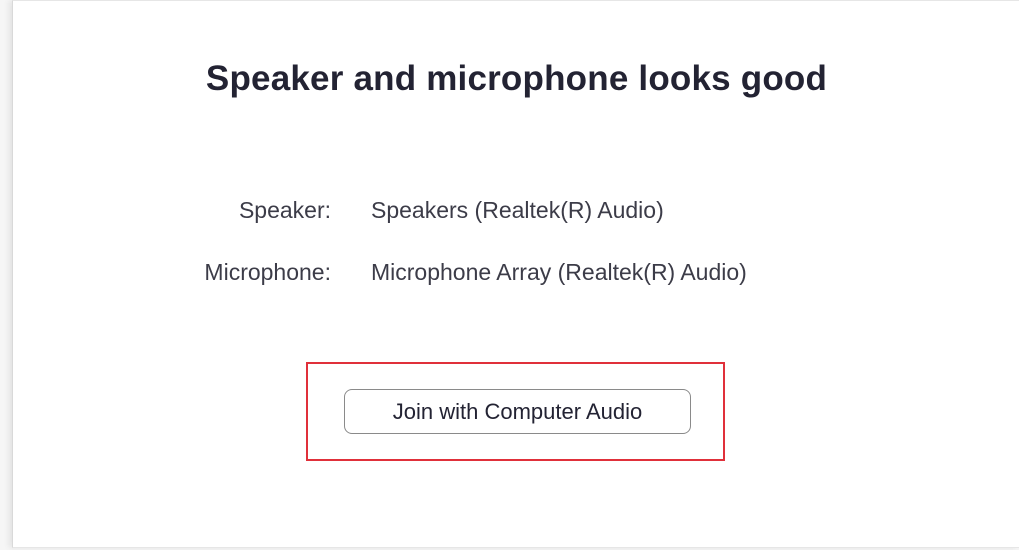  I want to click on join-with-computer-audio-button: Join with Computer Audio, so click(517, 411).